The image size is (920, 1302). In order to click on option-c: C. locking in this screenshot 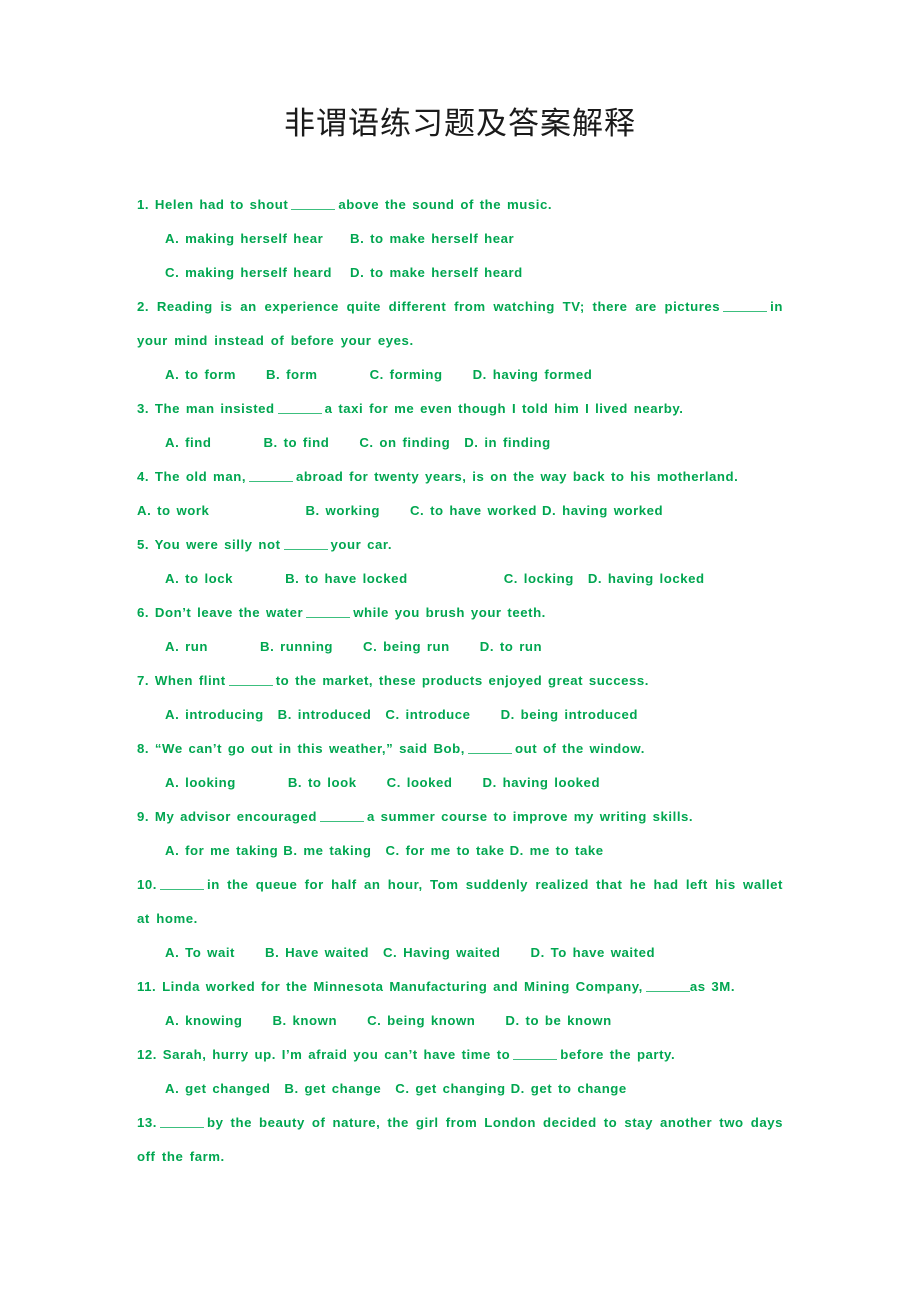, I will do `click(539, 578)`.